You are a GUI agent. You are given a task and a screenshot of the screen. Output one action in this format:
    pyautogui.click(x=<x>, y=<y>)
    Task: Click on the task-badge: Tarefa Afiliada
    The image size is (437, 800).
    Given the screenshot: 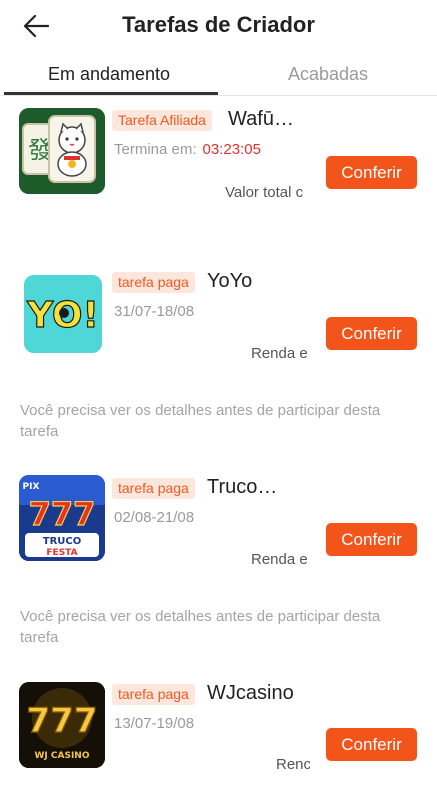 What is the action you would take?
    pyautogui.click(x=162, y=120)
    